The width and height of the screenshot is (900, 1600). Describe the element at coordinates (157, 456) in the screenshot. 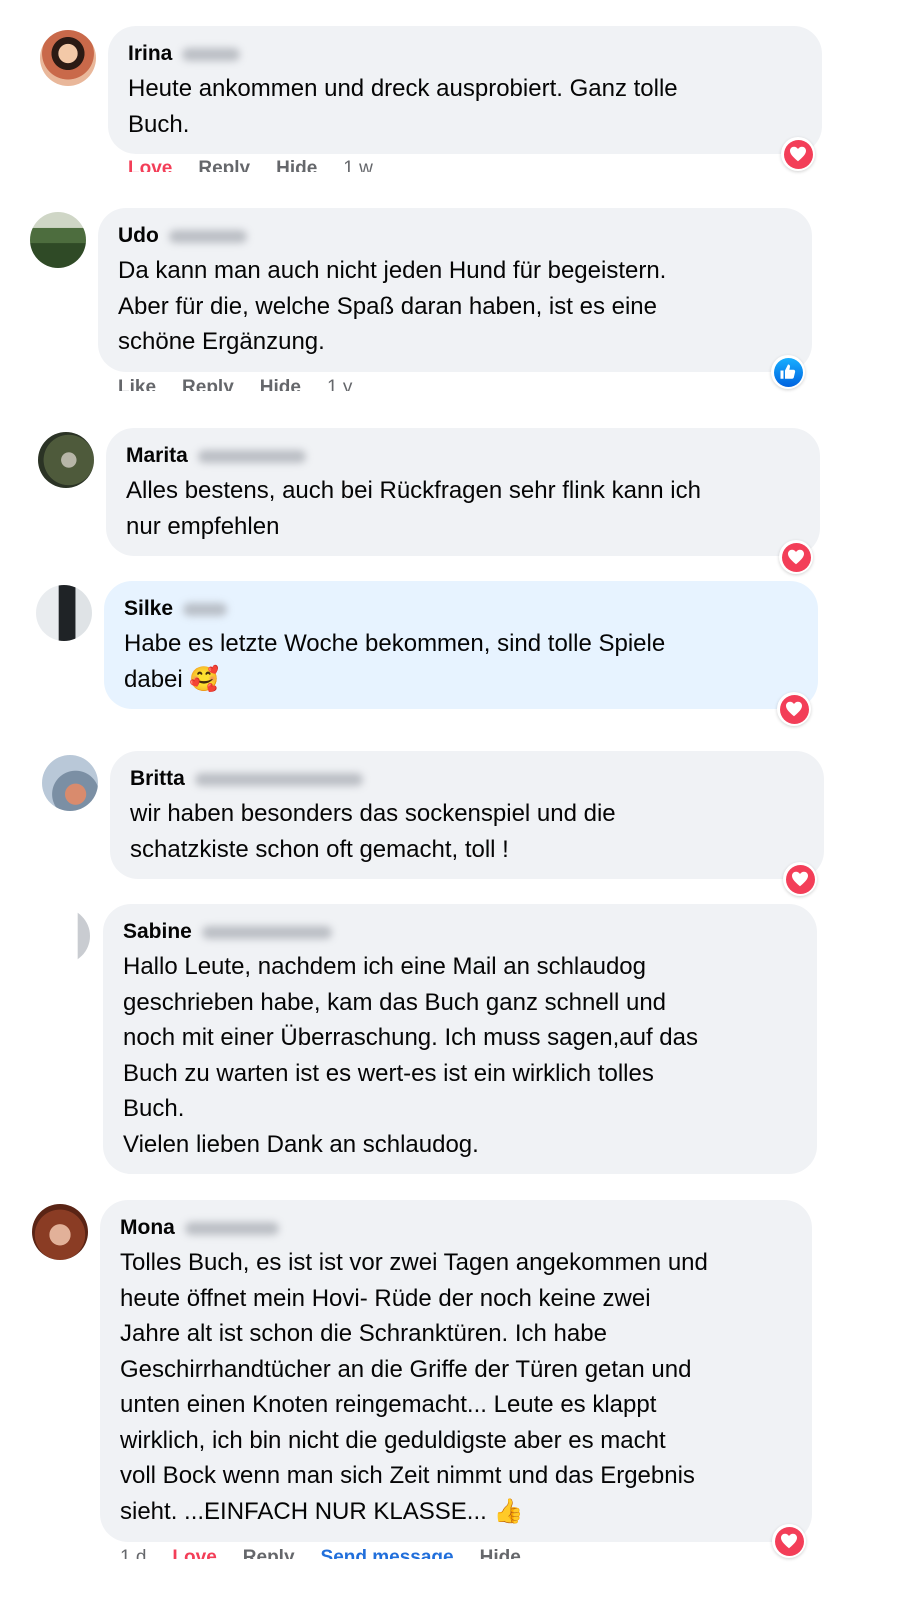

I see `author-name: Marita` at that location.